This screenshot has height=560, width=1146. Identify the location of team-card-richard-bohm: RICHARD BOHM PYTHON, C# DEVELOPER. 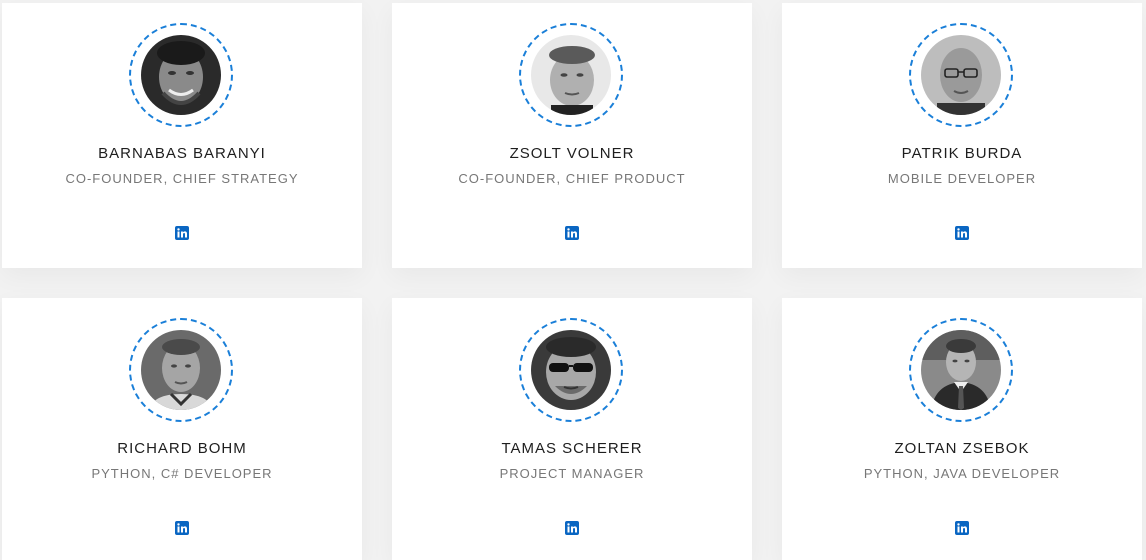
(182, 429).